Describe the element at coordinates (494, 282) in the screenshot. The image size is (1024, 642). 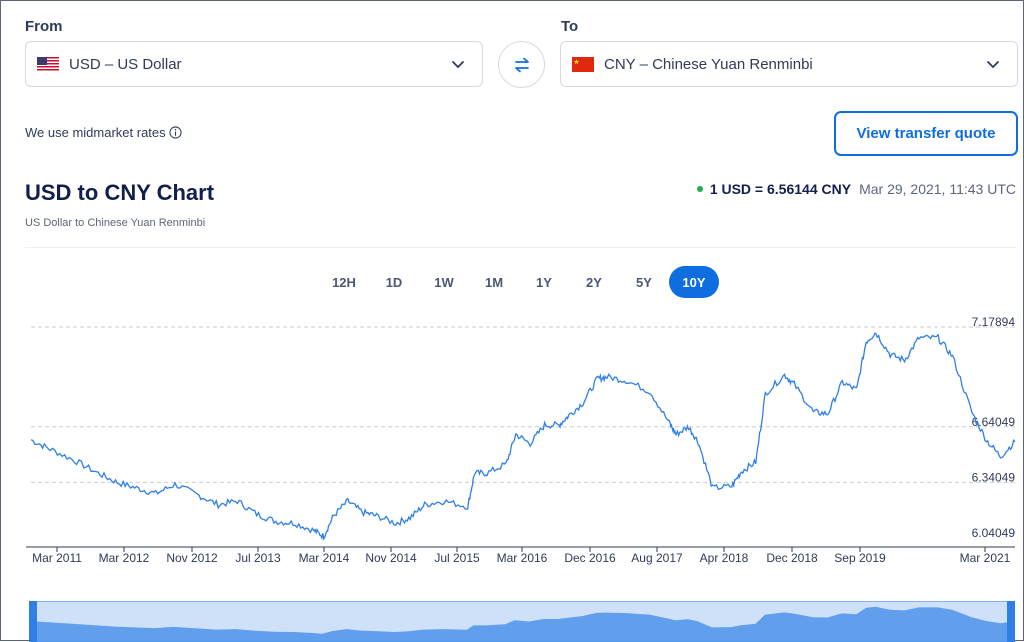
I see `range-tab-1m: 1M` at that location.